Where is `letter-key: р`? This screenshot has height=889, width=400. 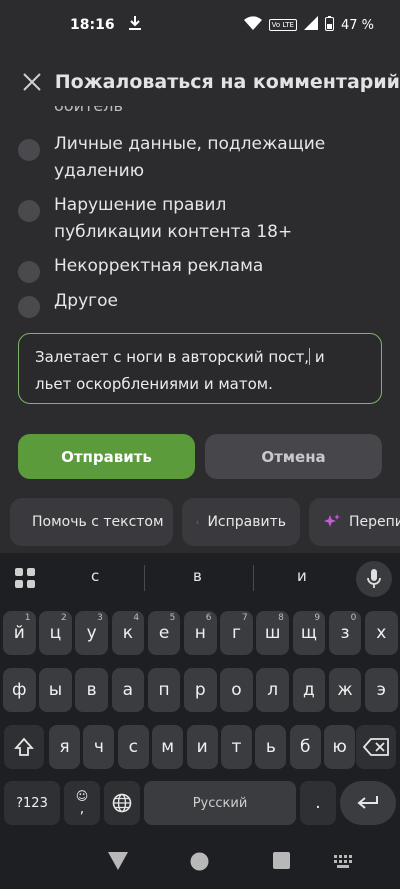 letter-key: р is located at coordinates (200, 690).